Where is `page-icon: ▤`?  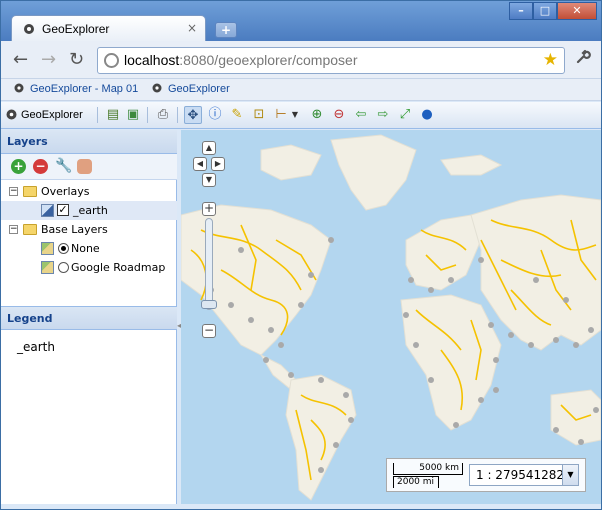
page-icon: ▤ is located at coordinates (113, 115).